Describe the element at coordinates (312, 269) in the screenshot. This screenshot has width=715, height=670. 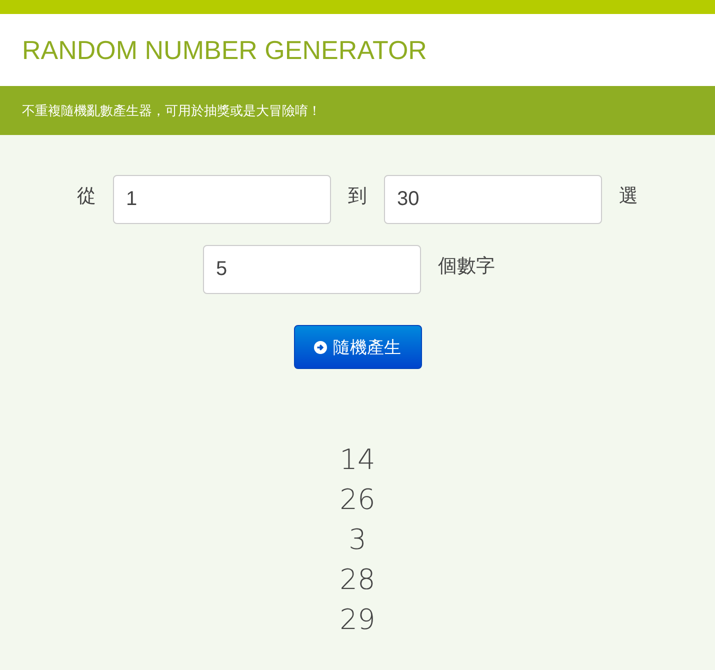
I see `count-field: 5` at that location.